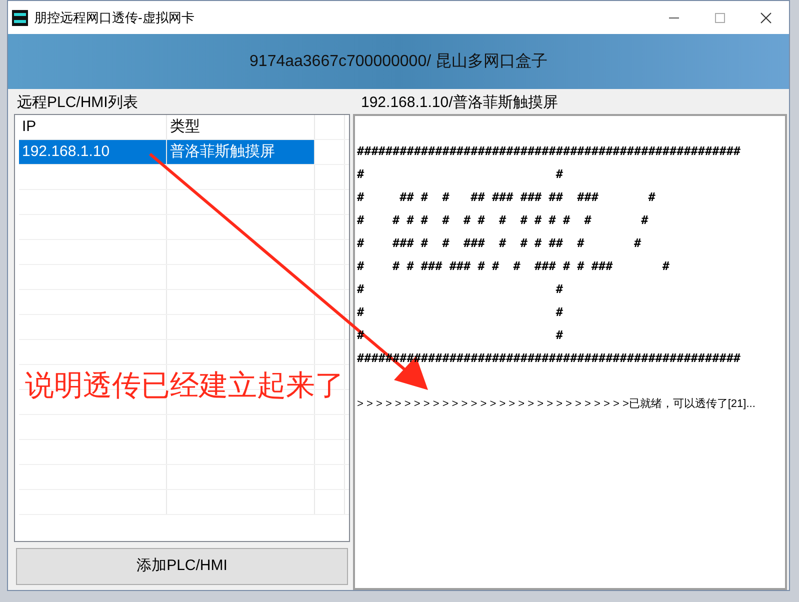 Image resolution: width=799 pixels, height=602 pixels. What do you see at coordinates (93, 152) in the screenshot?
I see `table-cell: 192.168.1.10` at bounding box center [93, 152].